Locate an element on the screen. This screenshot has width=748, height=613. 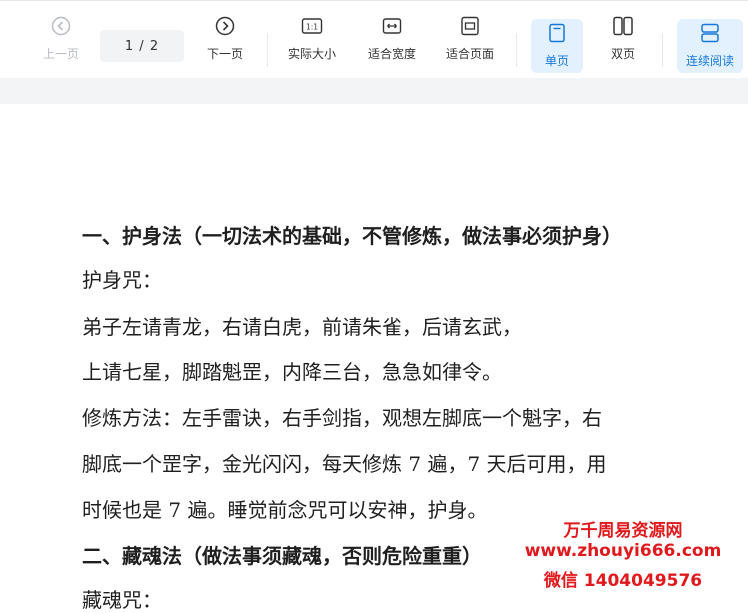
next-page-label: 下一页 is located at coordinates (224, 54).